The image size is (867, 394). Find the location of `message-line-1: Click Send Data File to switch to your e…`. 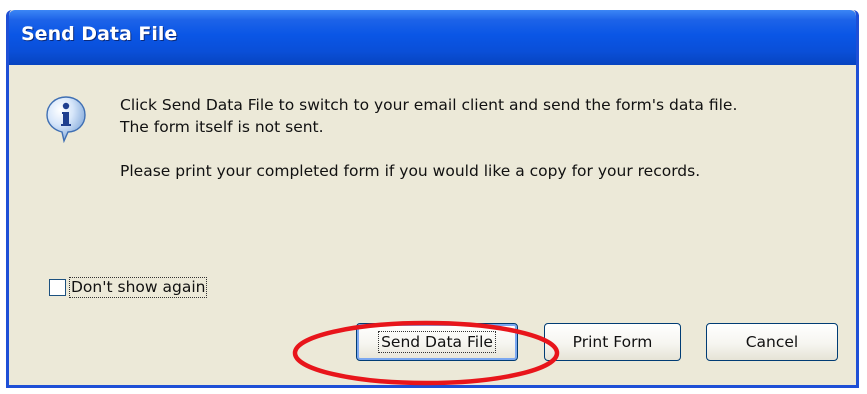

message-line-1: Click Send Data File to switch to your e… is located at coordinates (429, 105).